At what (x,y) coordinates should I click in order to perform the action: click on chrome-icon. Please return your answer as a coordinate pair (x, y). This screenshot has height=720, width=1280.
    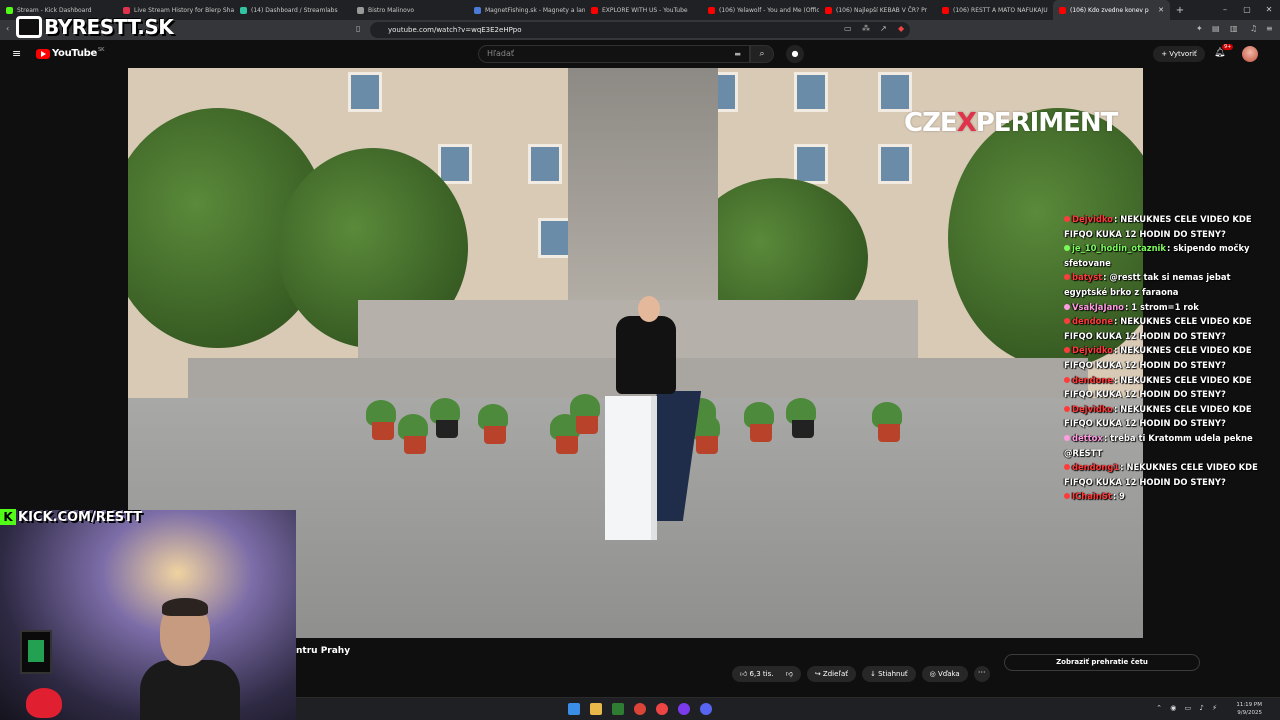
    Looking at the image, I should click on (640, 709).